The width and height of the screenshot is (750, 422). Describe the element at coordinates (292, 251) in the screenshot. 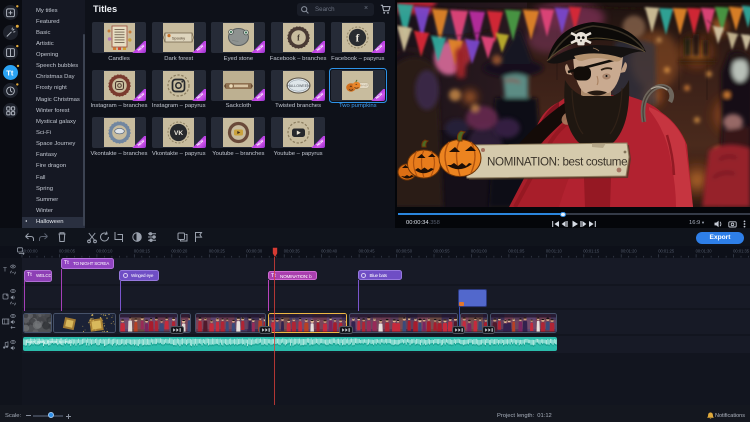

I see `svg-text: 00:00:35` at that location.